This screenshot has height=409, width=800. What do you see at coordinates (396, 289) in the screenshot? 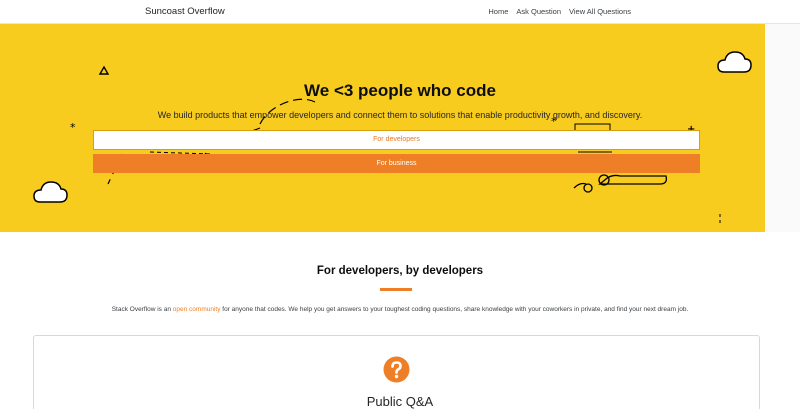
I see `section-title-underline` at bounding box center [396, 289].